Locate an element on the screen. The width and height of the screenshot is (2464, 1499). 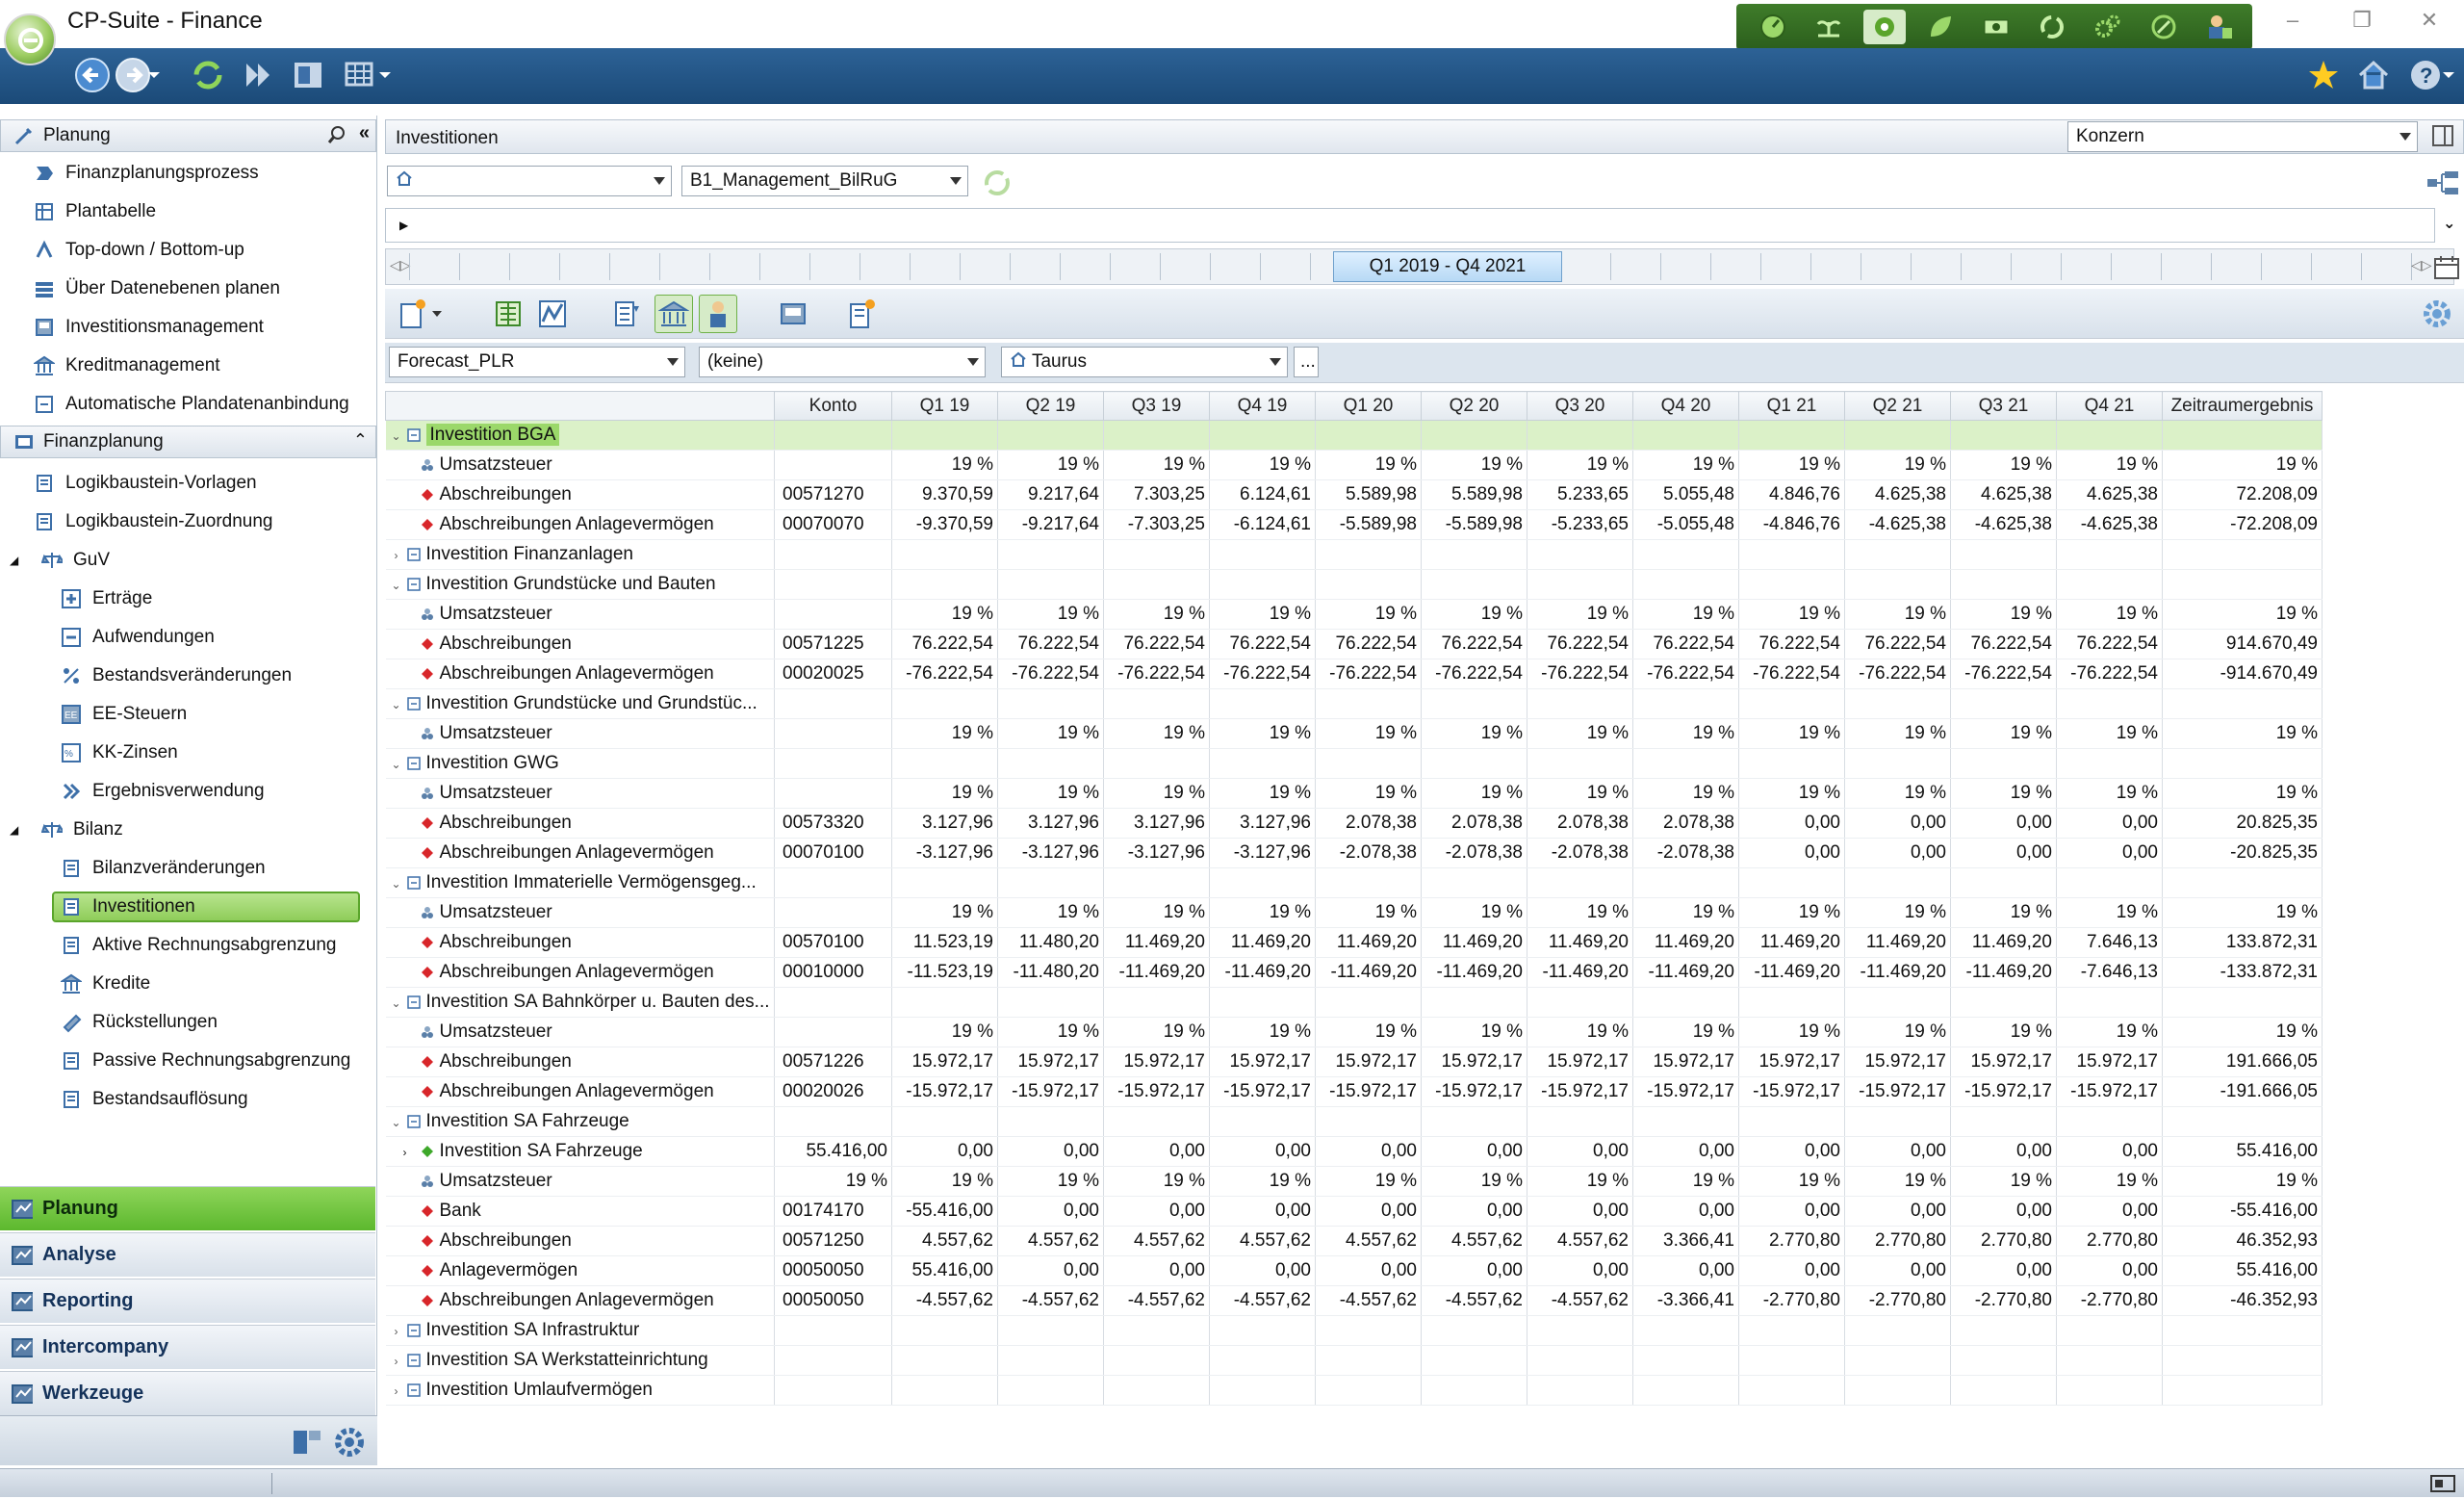
konto-cell: 00050050 is located at coordinates (833, 1270).